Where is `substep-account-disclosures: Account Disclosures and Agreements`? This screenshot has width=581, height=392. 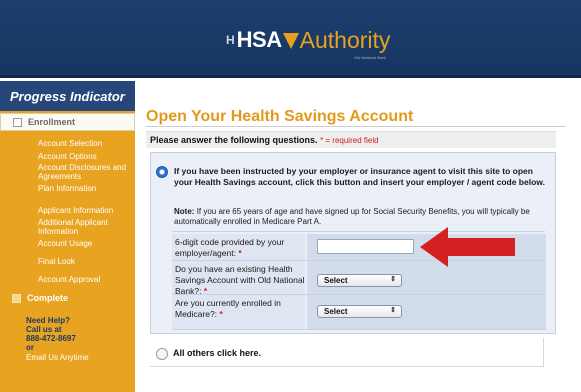 substep-account-disclosures: Account Disclosures and Agreements is located at coordinates (84, 172).